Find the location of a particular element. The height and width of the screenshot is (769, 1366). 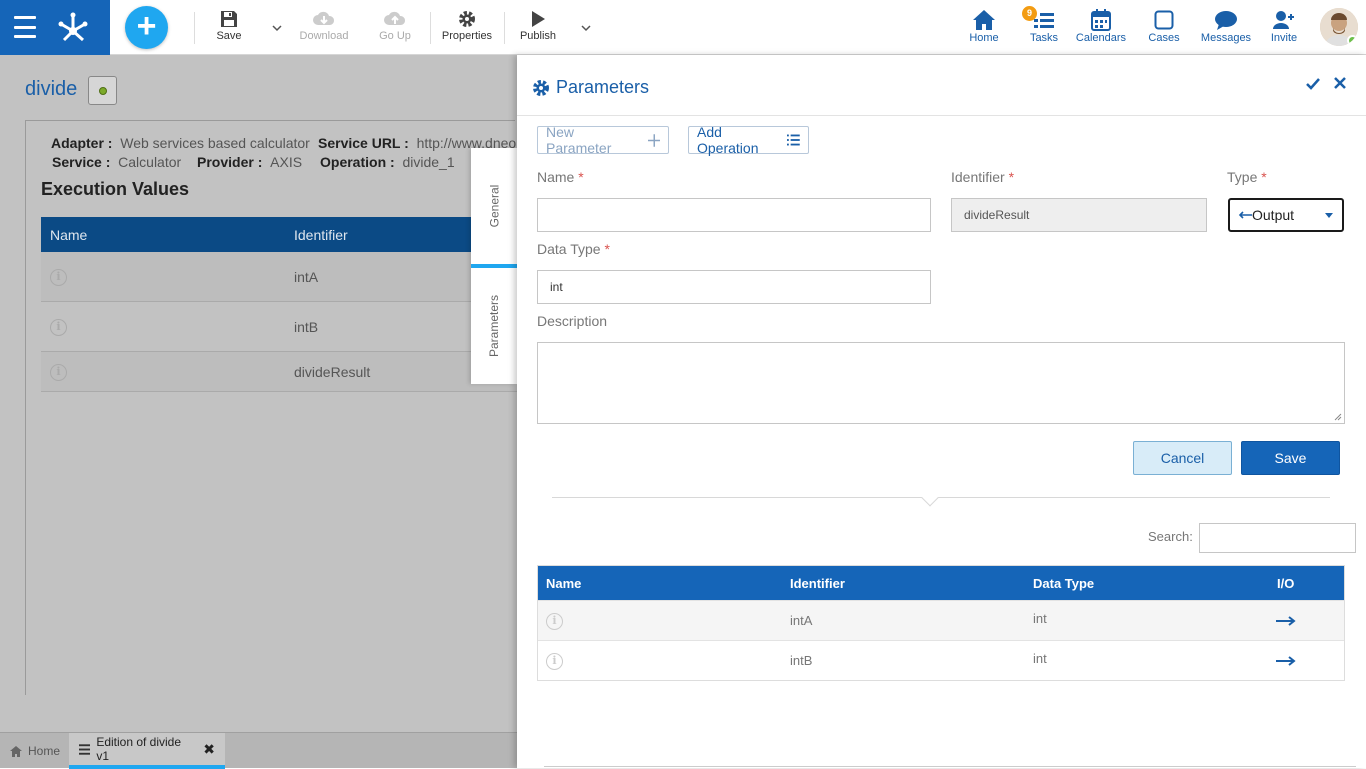

table-row: i intB is located at coordinates (279, 327).